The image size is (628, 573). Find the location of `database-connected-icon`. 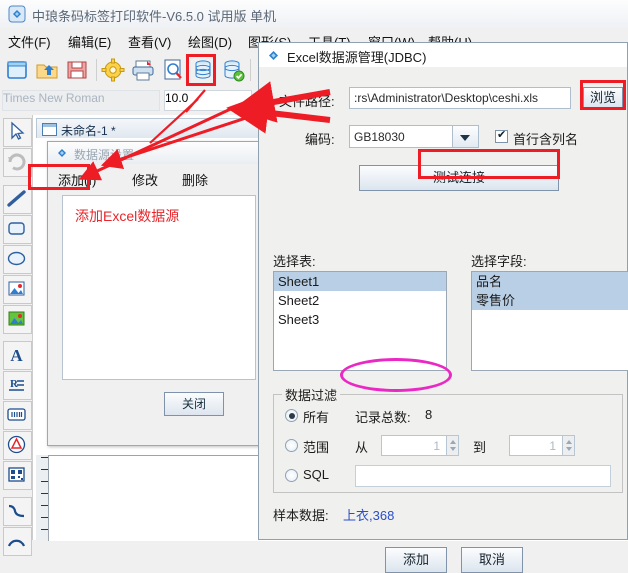

database-connected-icon is located at coordinates (233, 70).